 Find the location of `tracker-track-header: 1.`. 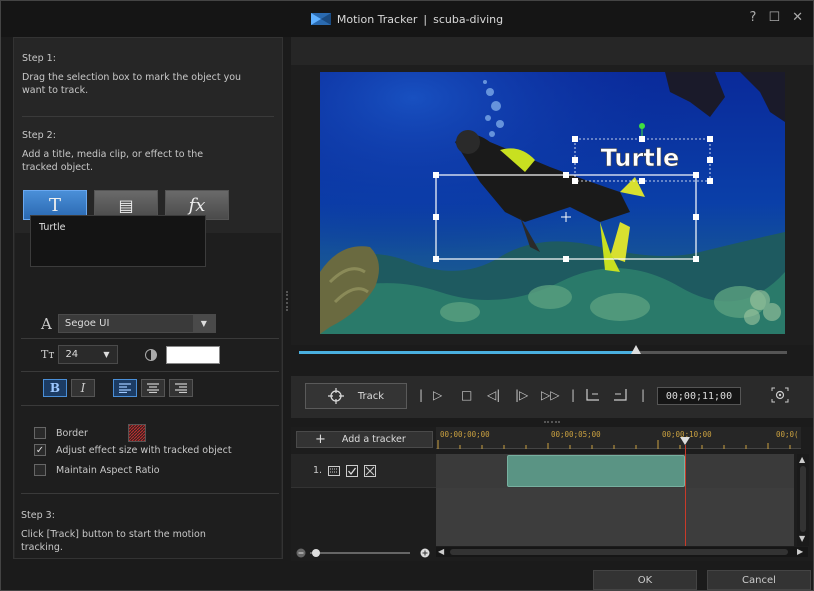

tracker-track-header: 1. is located at coordinates (363, 471).